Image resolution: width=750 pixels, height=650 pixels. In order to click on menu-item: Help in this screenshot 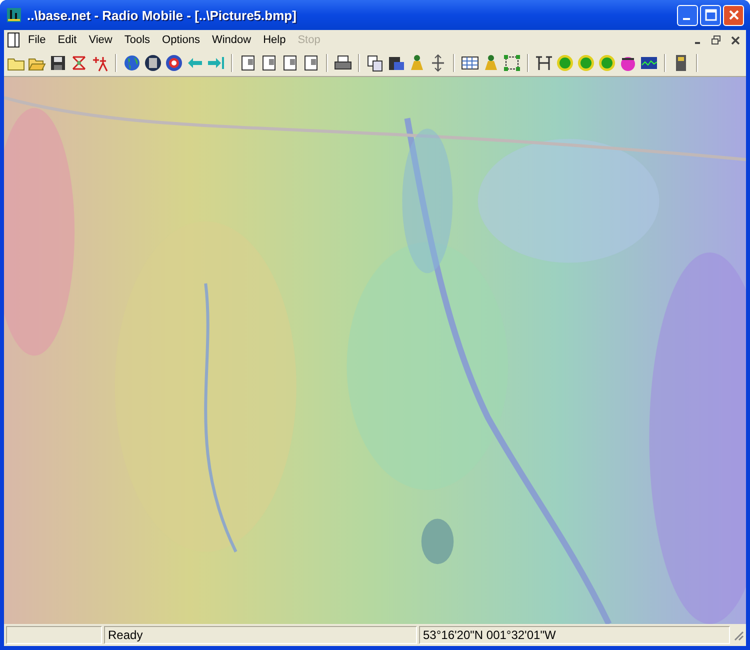, I will do `click(274, 40)`.